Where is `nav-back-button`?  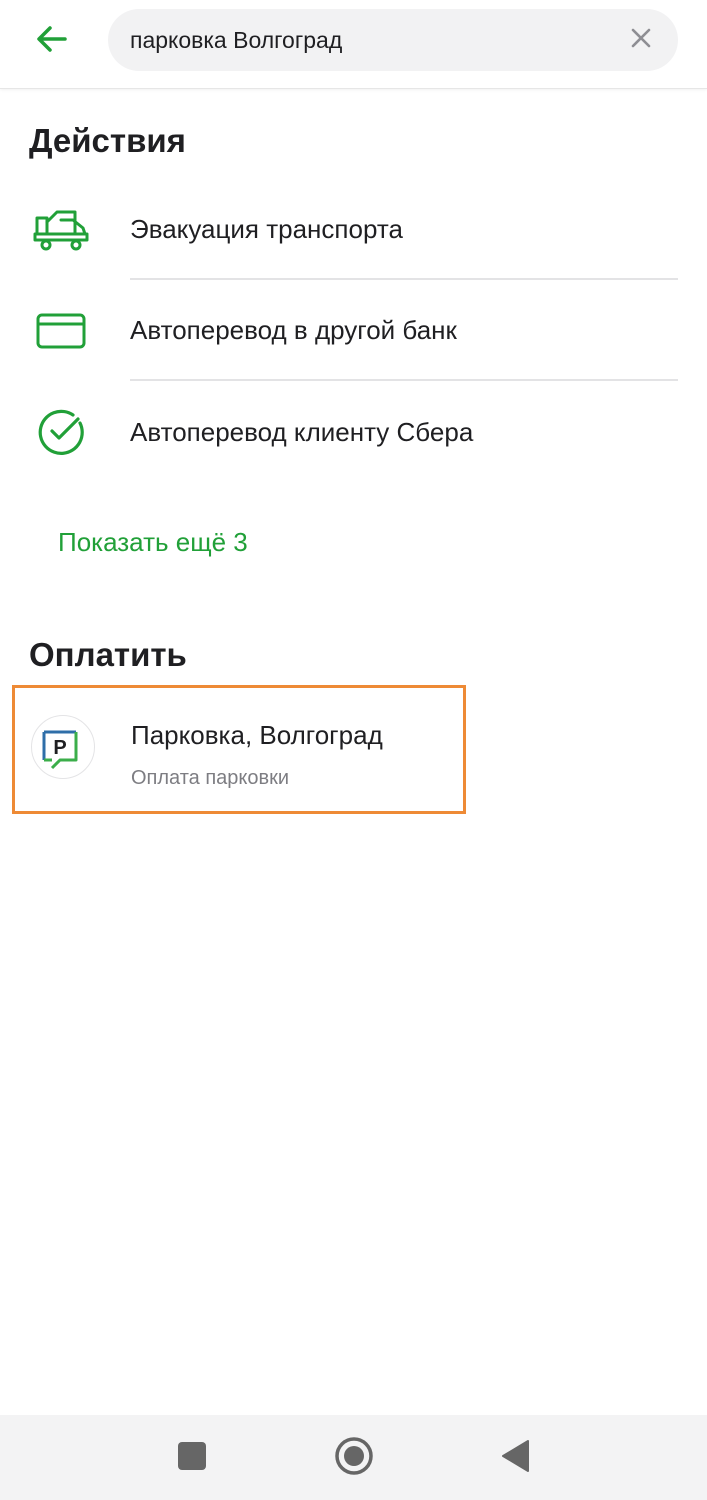 nav-back-button is located at coordinates (515, 1458).